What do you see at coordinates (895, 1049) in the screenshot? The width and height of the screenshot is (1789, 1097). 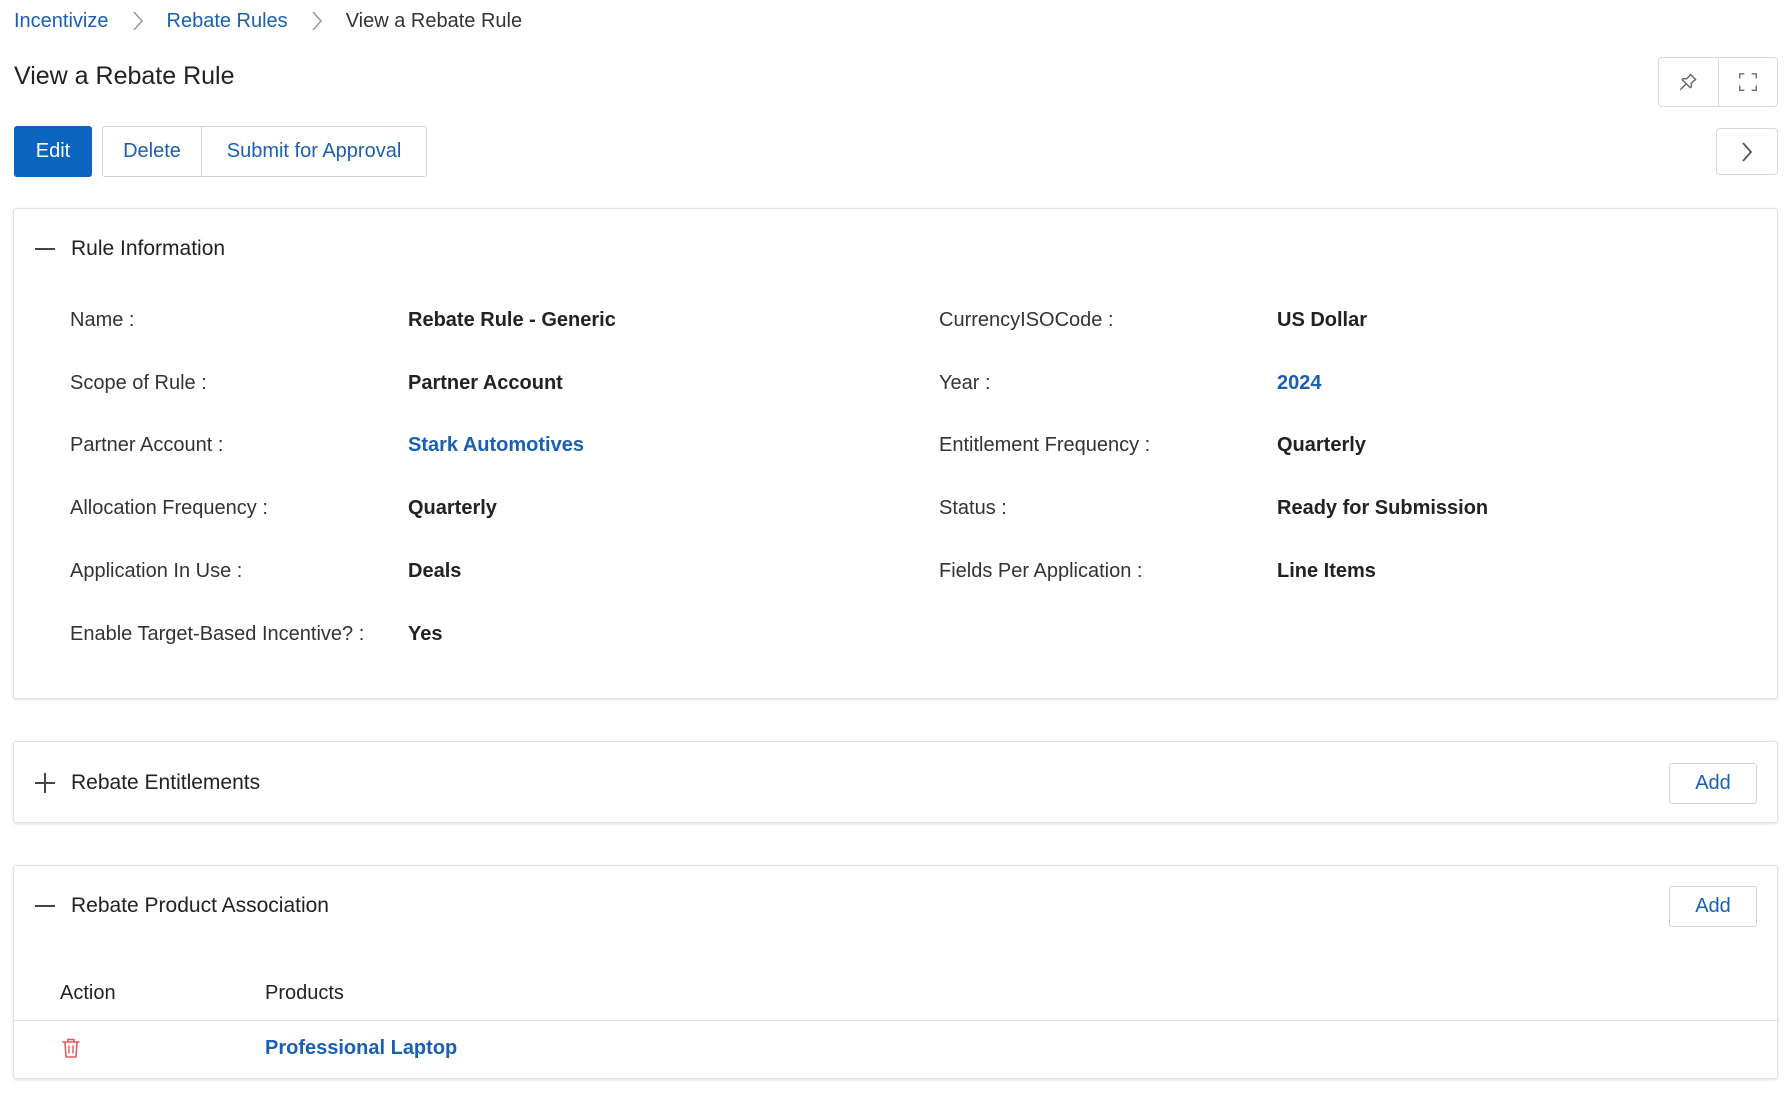 I see `table-row: Professional Laptop` at bounding box center [895, 1049].